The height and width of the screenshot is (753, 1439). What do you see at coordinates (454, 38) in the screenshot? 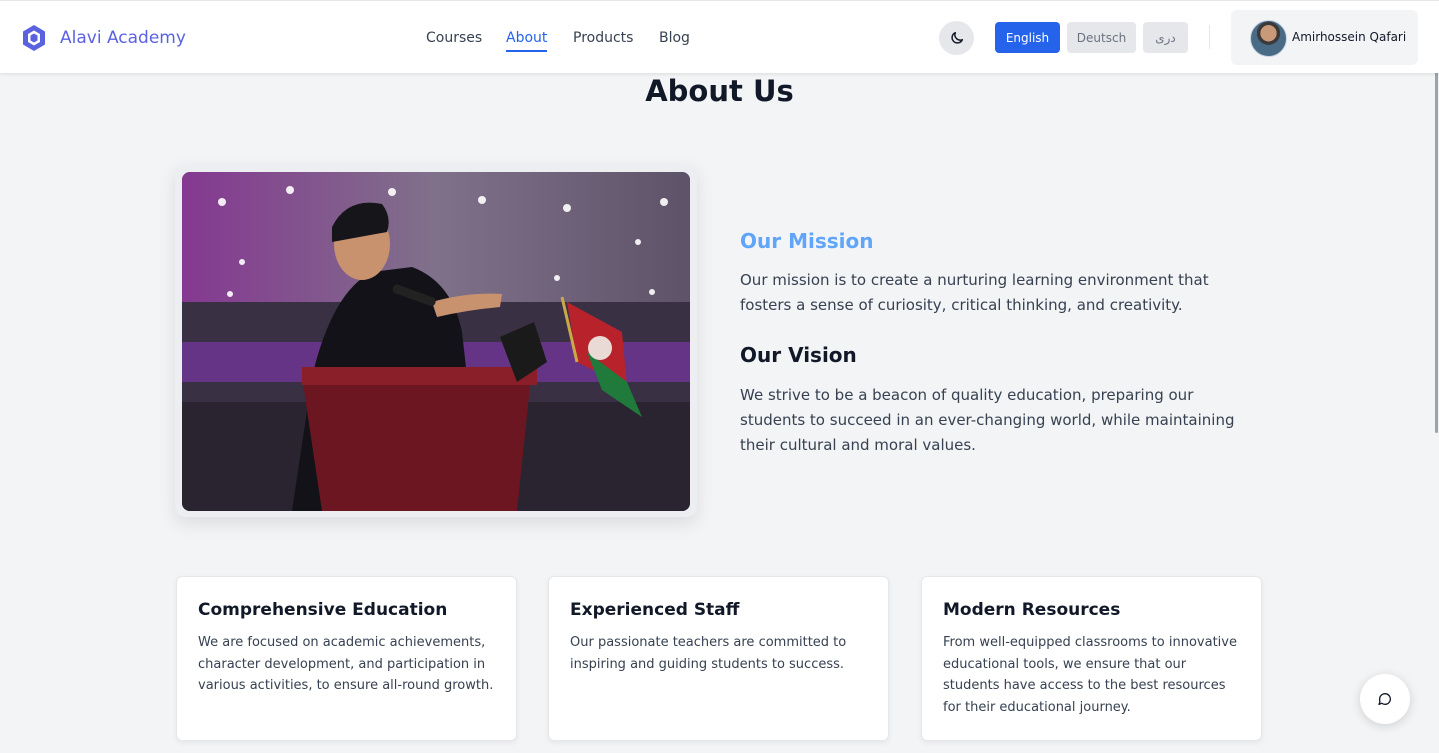
I see `nav-courses: Courses` at bounding box center [454, 38].